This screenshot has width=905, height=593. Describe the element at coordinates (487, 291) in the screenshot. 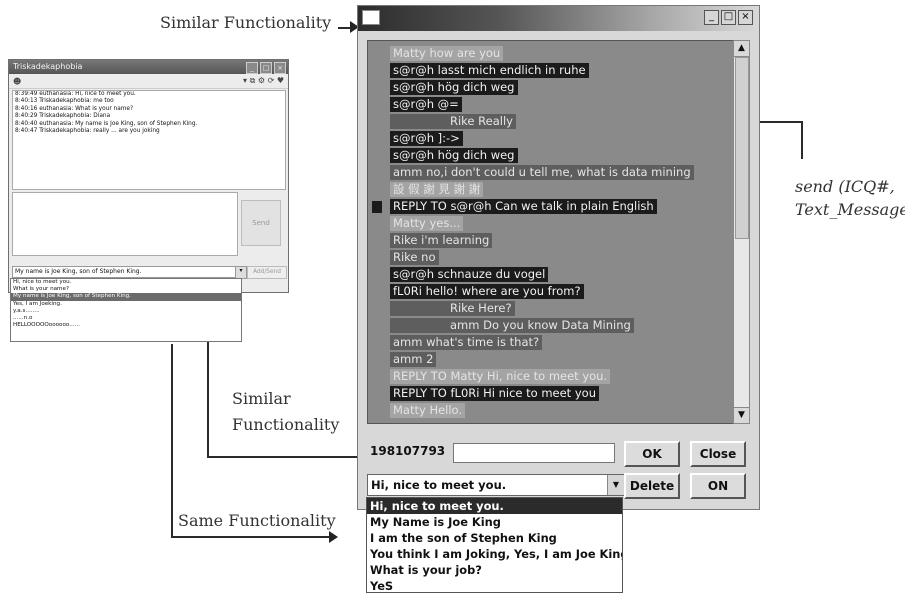

I see `chat-message: fL0Ri hello! where are you from?` at that location.